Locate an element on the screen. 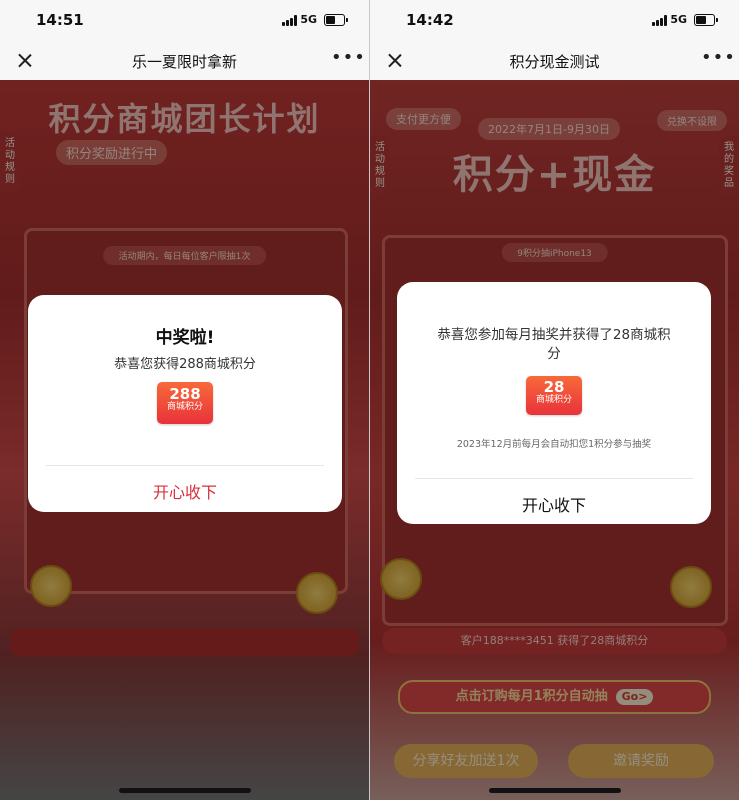 The image size is (739, 800). status-bar: 14:42 5G is located at coordinates (554, 20).